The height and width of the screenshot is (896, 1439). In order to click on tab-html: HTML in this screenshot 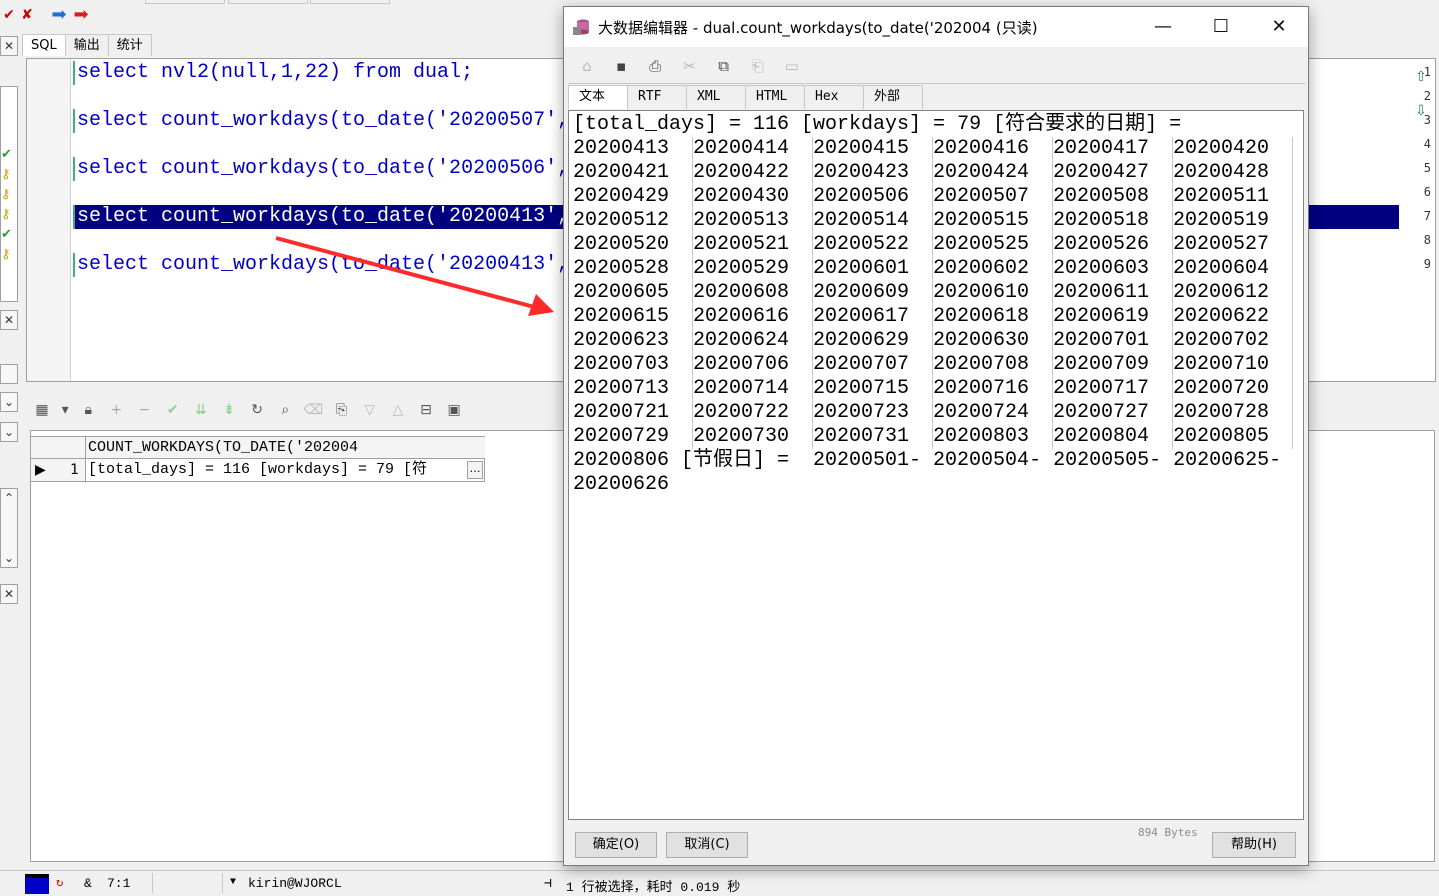, I will do `click(775, 97)`.